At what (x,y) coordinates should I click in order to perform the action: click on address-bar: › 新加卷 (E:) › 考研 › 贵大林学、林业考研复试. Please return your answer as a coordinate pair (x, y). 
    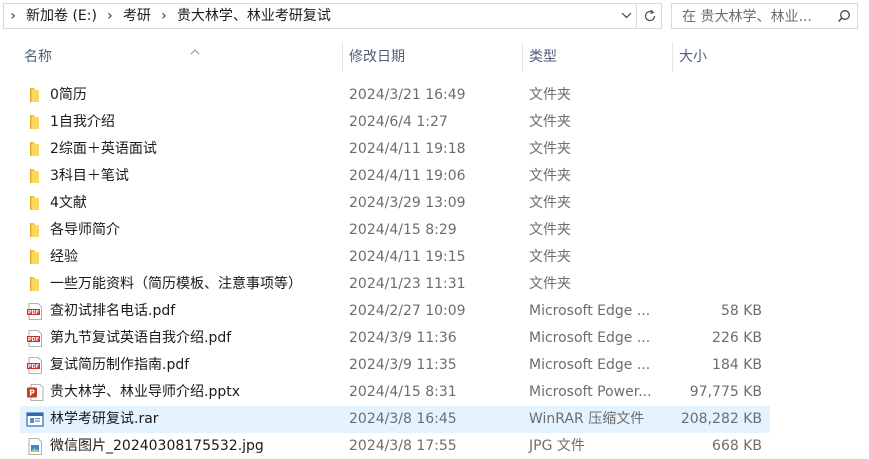
    Looking at the image, I should click on (320, 16).